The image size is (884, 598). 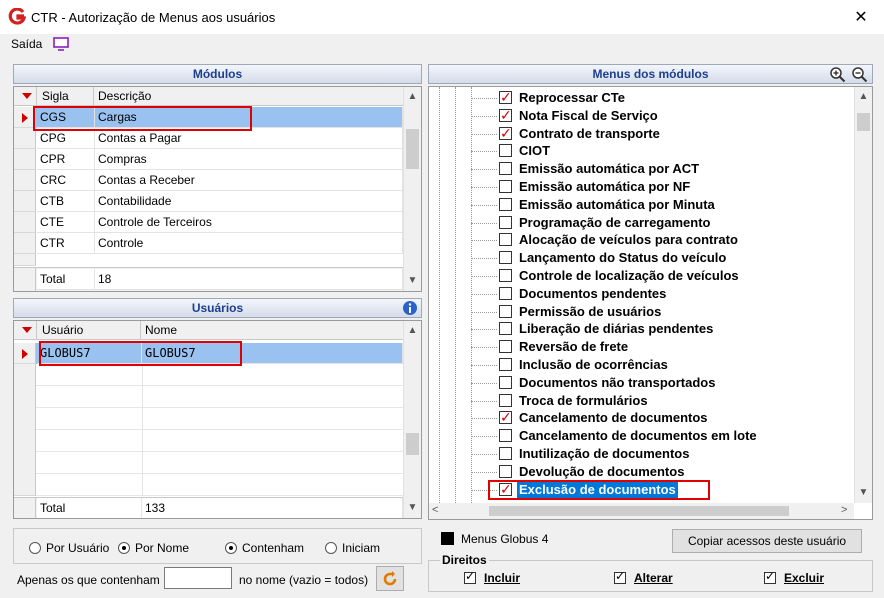 What do you see at coordinates (442, 45) in the screenshot?
I see `menu-bar: Saída` at bounding box center [442, 45].